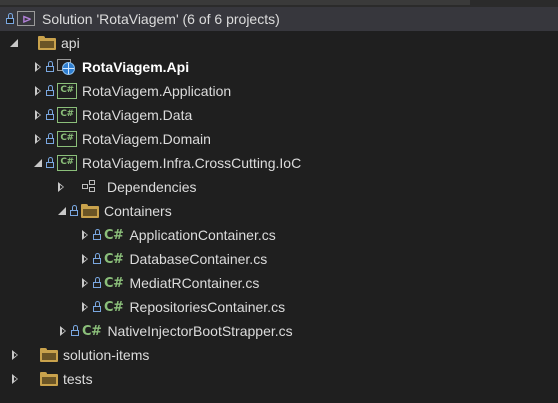 This screenshot has width=558, height=403. I want to click on folder-label: tests, so click(78, 379).